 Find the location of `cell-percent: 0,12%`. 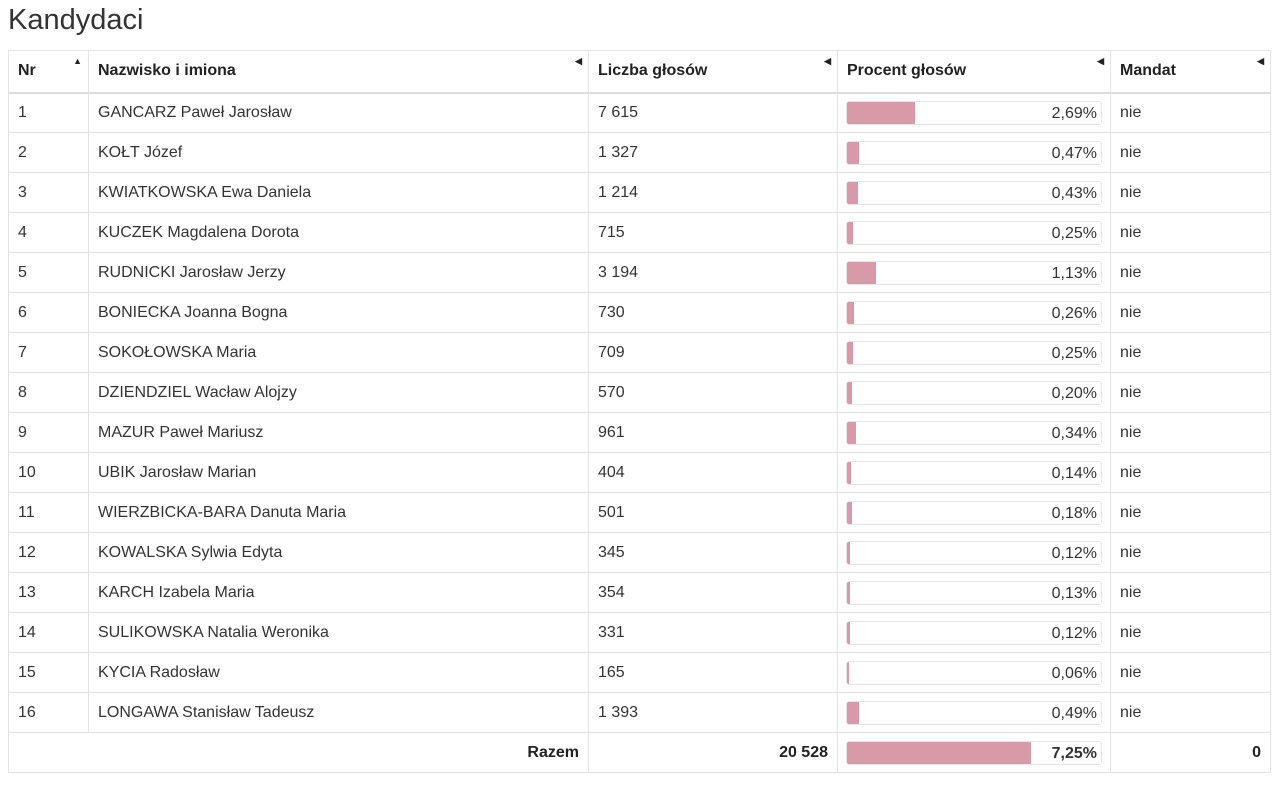

cell-percent: 0,12% is located at coordinates (974, 552).